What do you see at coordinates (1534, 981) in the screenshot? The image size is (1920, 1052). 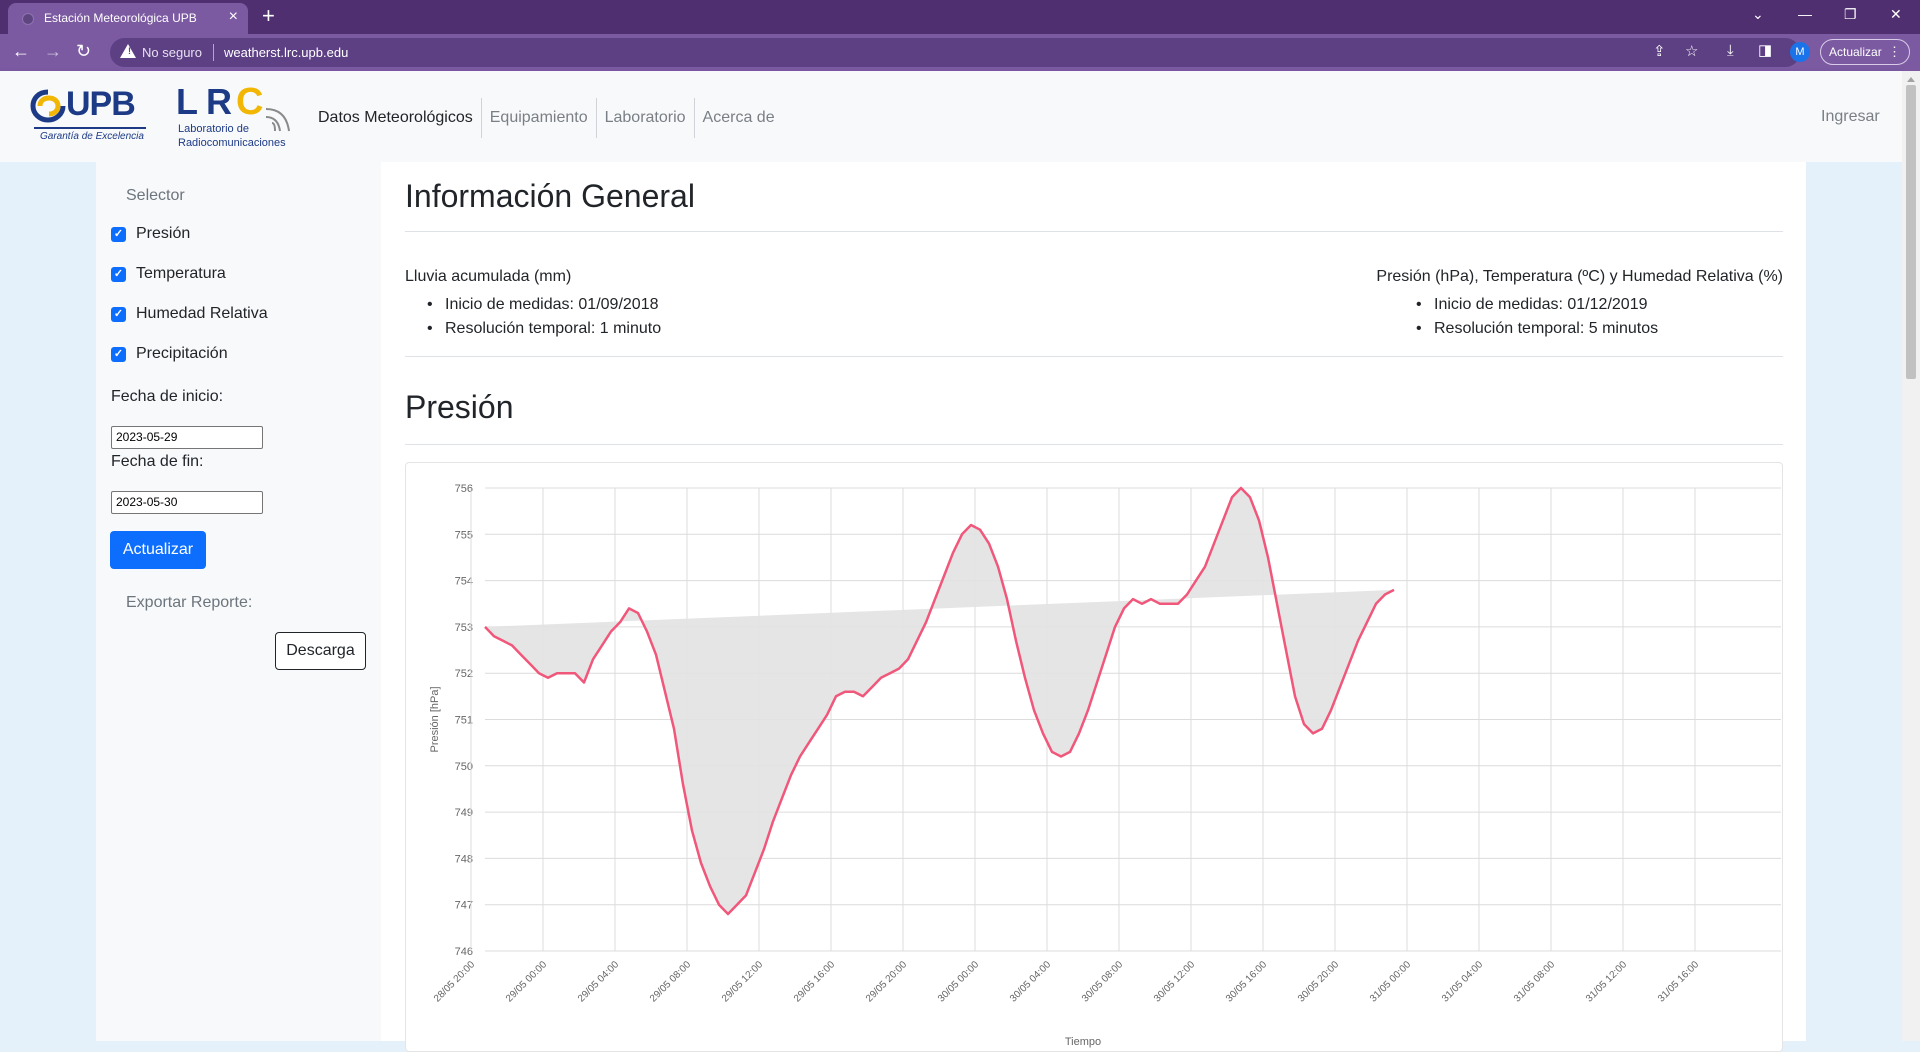 I see `x-tick-label: 31/05 08:00` at bounding box center [1534, 981].